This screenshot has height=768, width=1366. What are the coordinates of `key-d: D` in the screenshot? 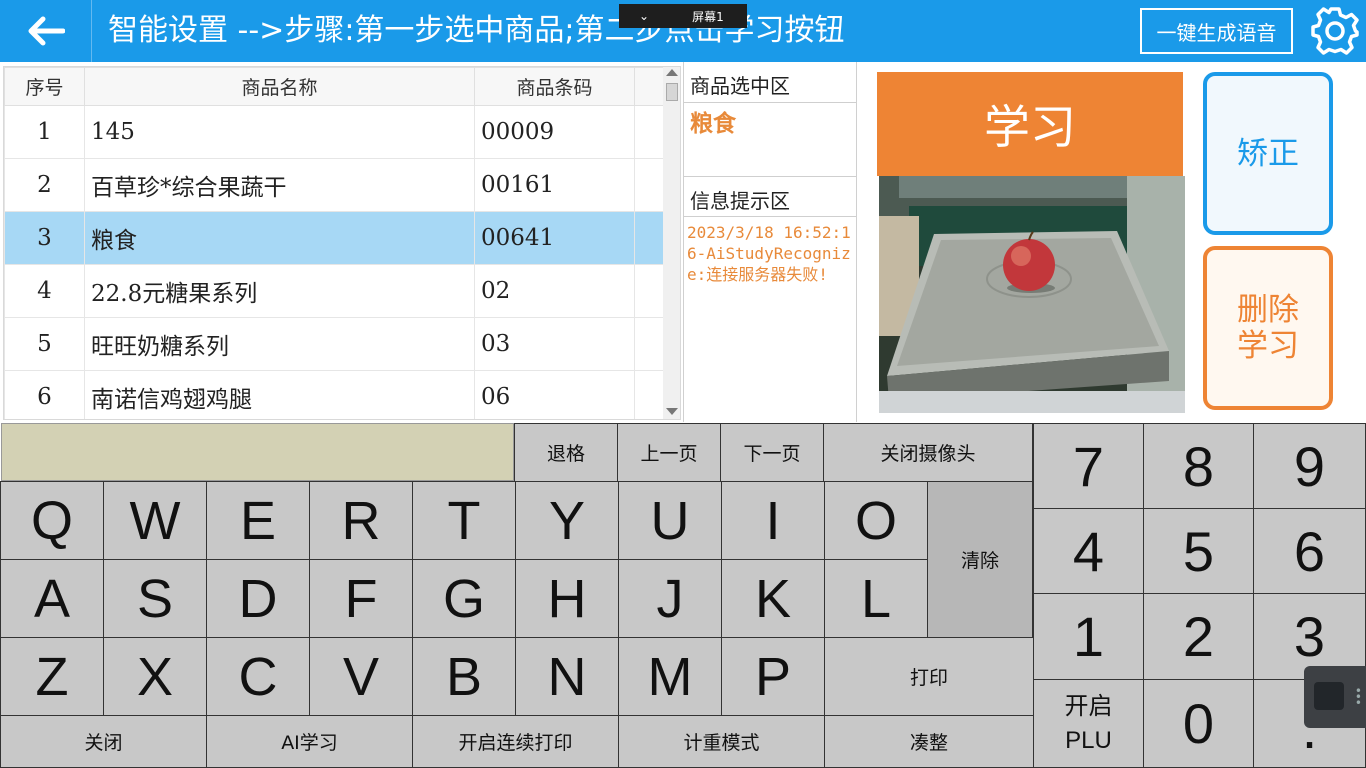 It's located at (258, 598).